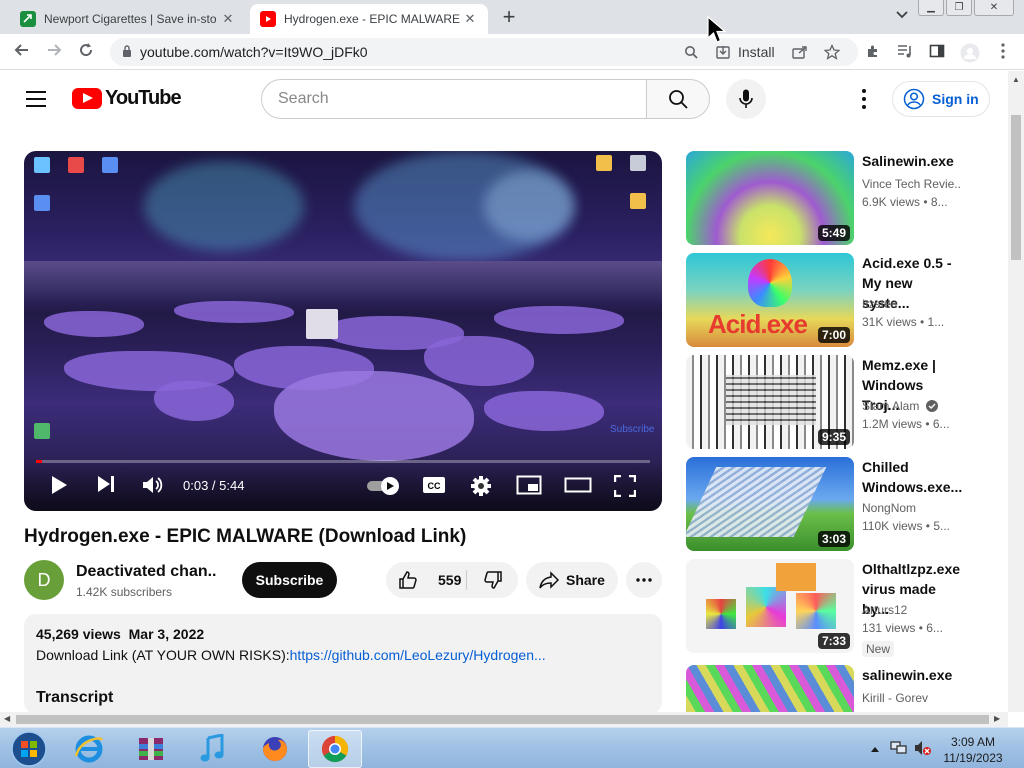  What do you see at coordinates (770, 688) in the screenshot?
I see `video-thumbnail` at bounding box center [770, 688].